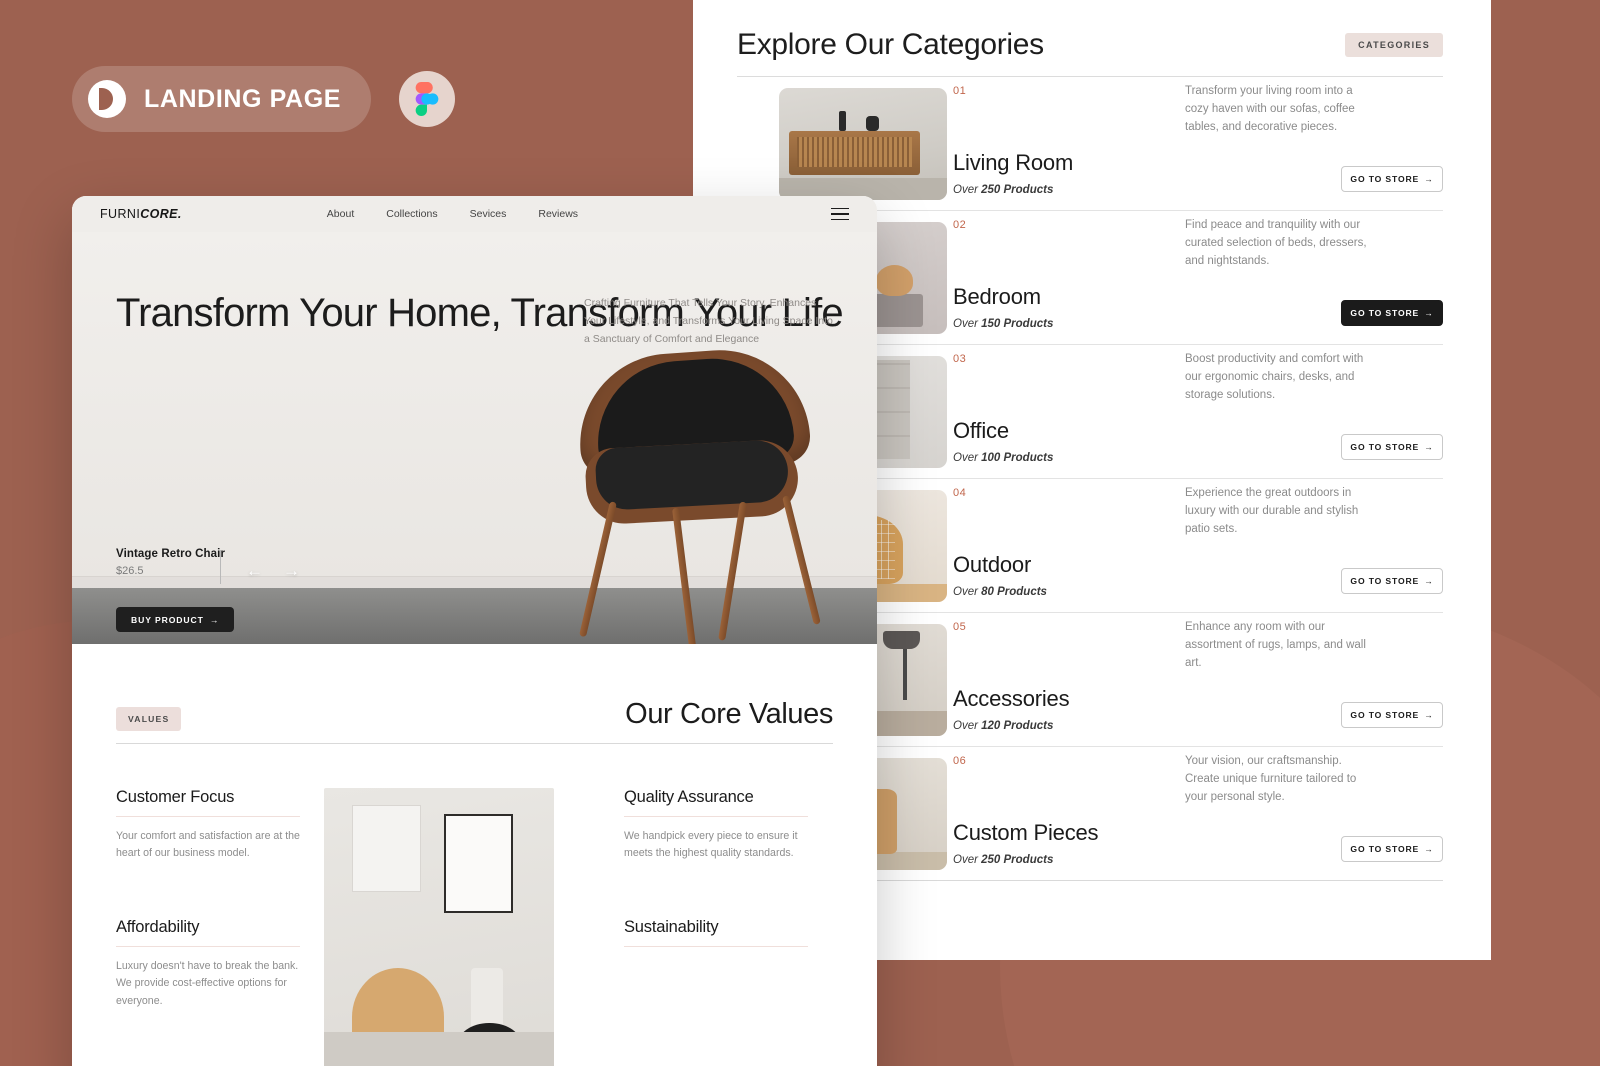  What do you see at coordinates (1003, 324) in the screenshot?
I see `category-product-count: Over 150 Products` at bounding box center [1003, 324].